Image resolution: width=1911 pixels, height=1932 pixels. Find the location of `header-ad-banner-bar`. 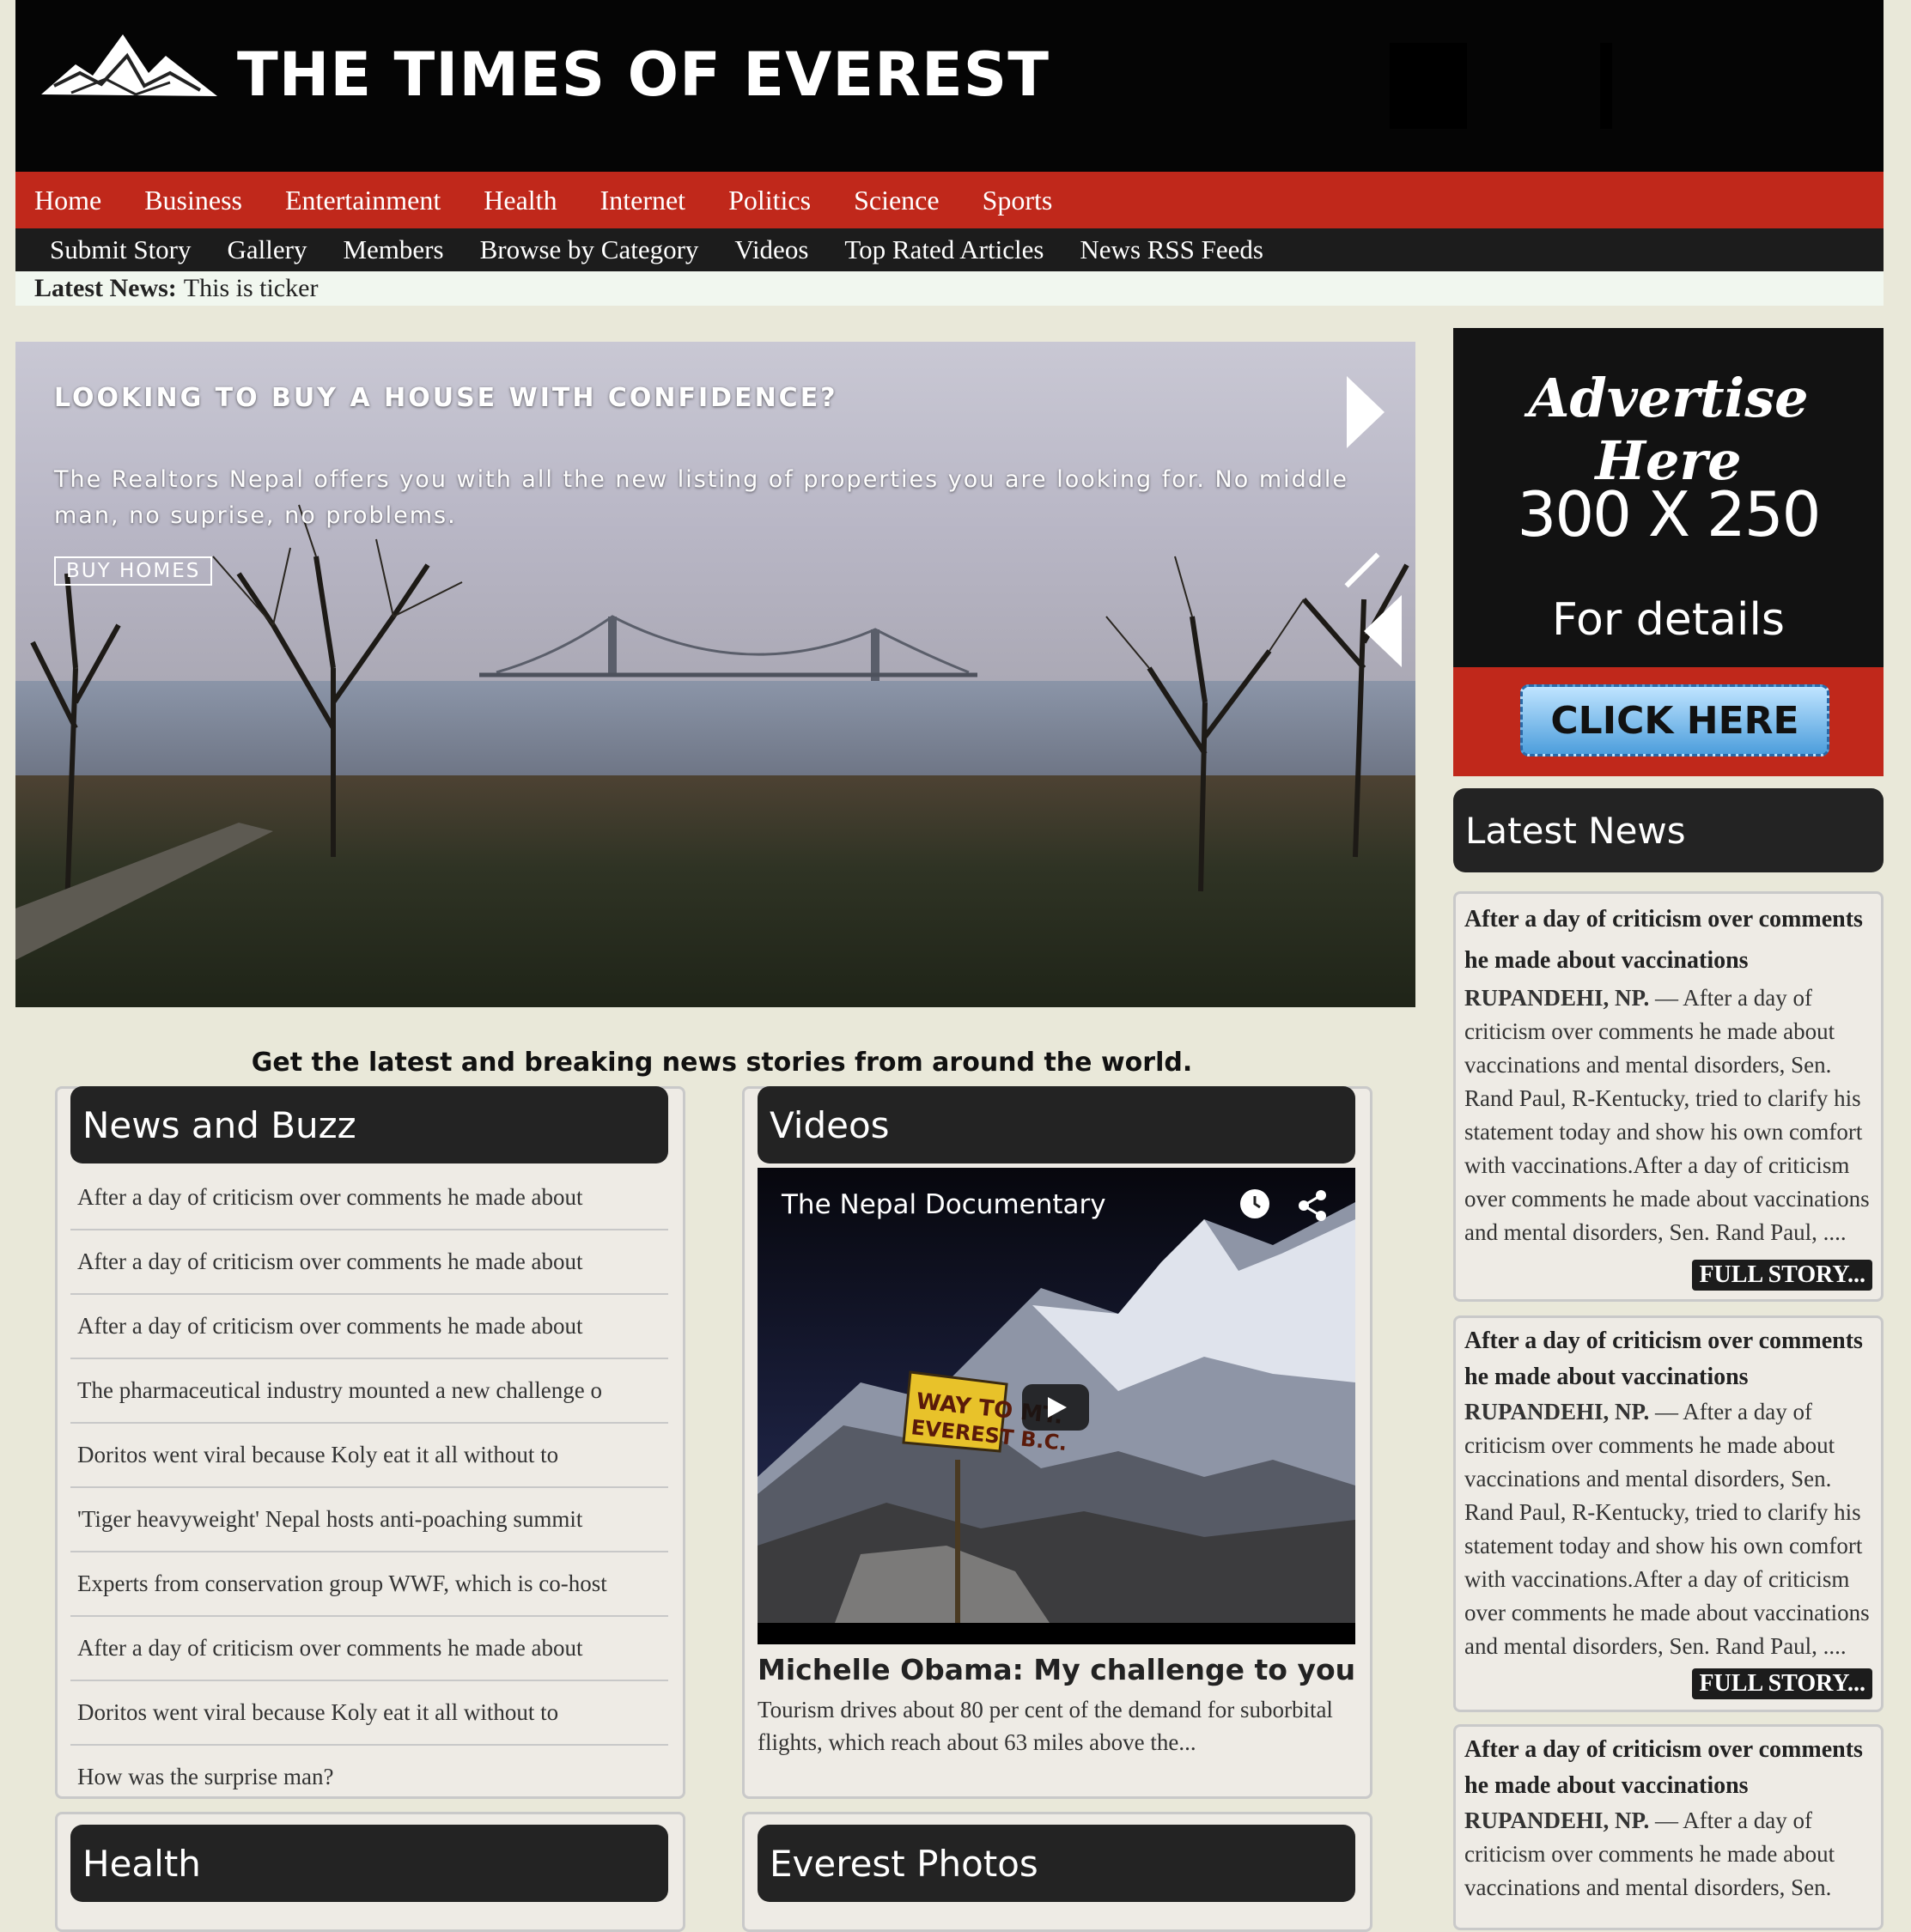

header-ad-banner-bar is located at coordinates (1606, 86).